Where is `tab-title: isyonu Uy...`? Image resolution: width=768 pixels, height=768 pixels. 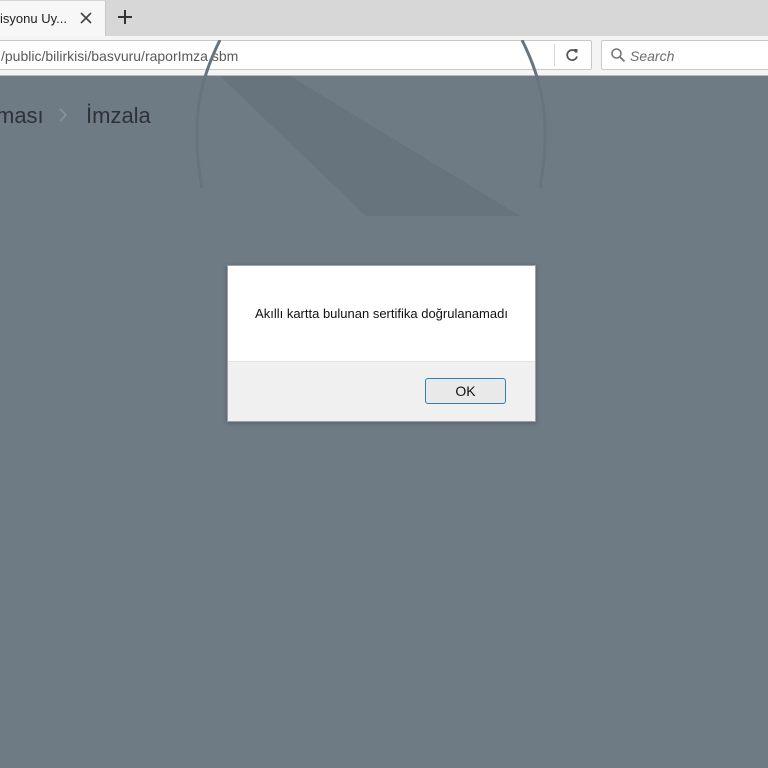
tab-title: isyonu Uy... is located at coordinates (33, 18).